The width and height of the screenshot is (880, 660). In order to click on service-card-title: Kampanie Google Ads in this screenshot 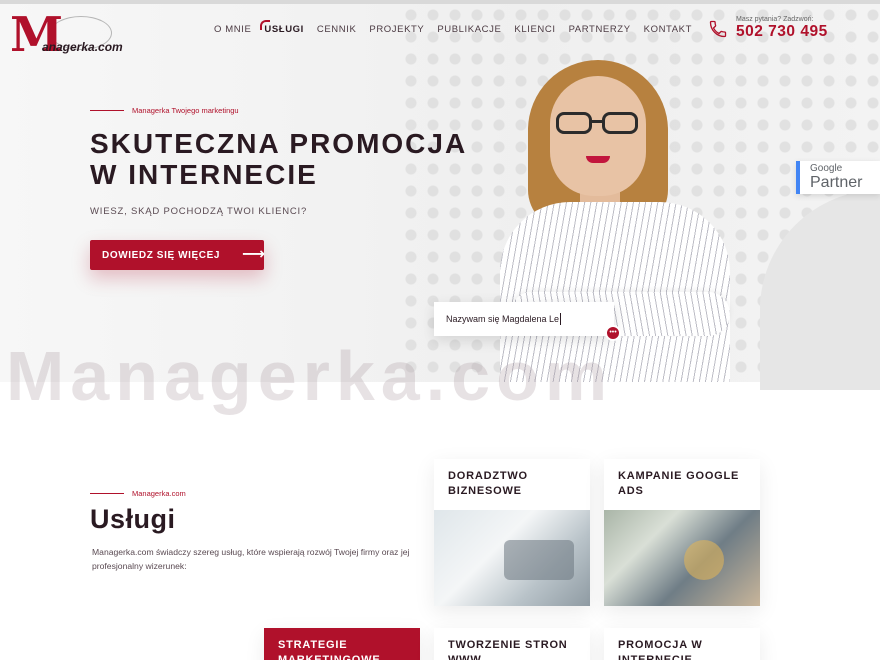, I will do `click(679, 483)`.